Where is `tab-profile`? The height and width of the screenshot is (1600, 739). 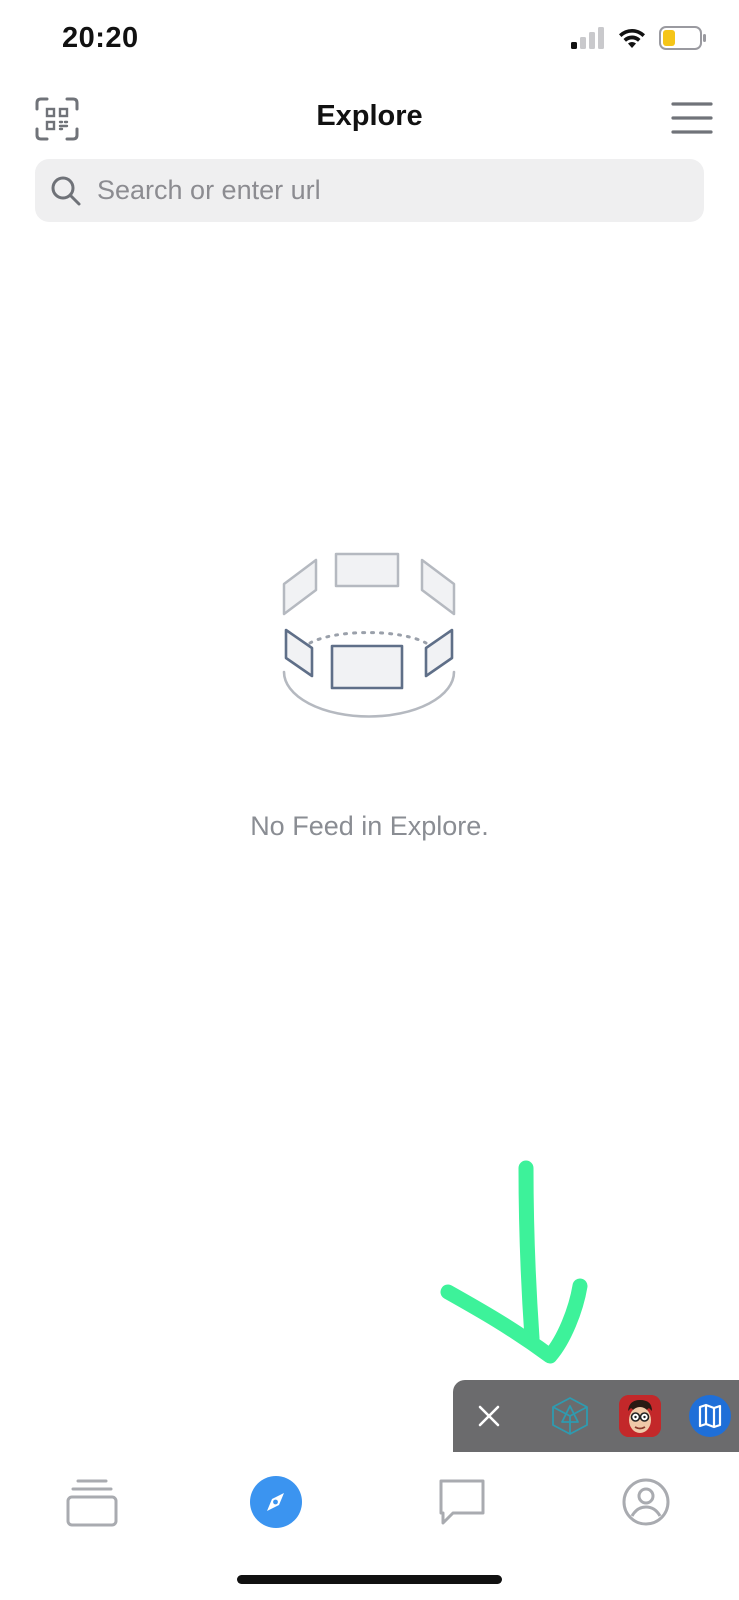
tab-profile is located at coordinates (646, 1502).